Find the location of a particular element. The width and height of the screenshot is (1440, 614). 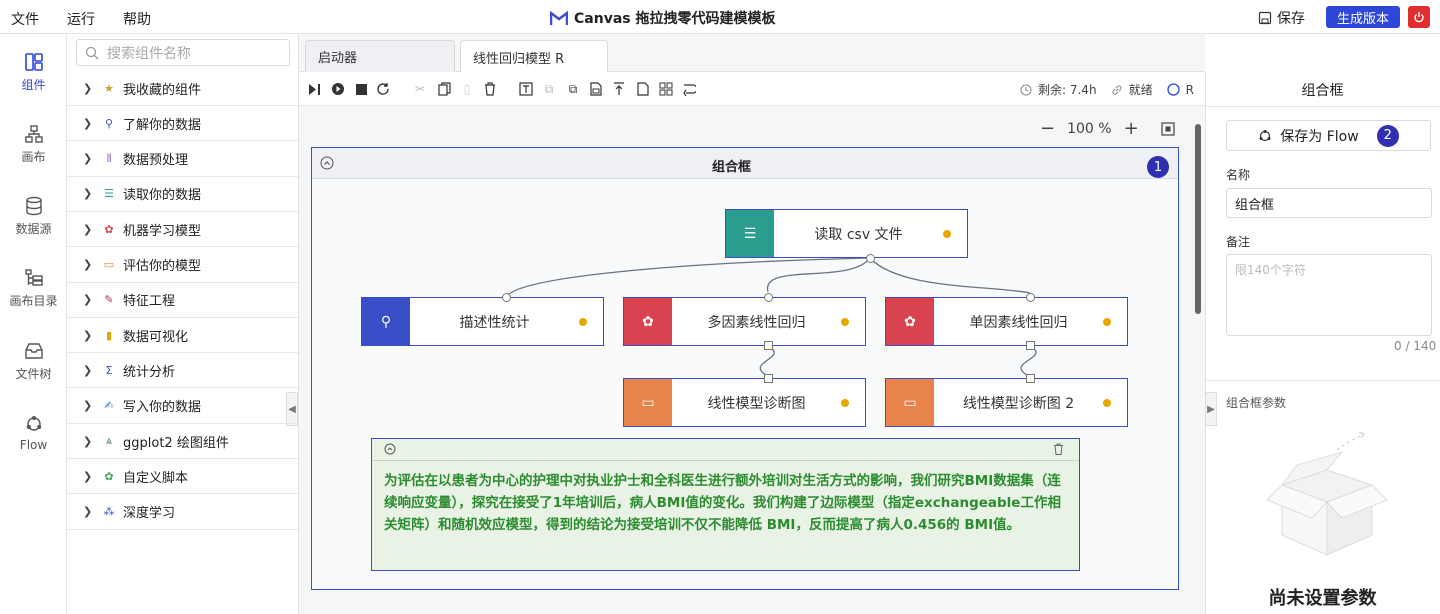

node-label: 多因素线性回归 is located at coordinates (756, 322).